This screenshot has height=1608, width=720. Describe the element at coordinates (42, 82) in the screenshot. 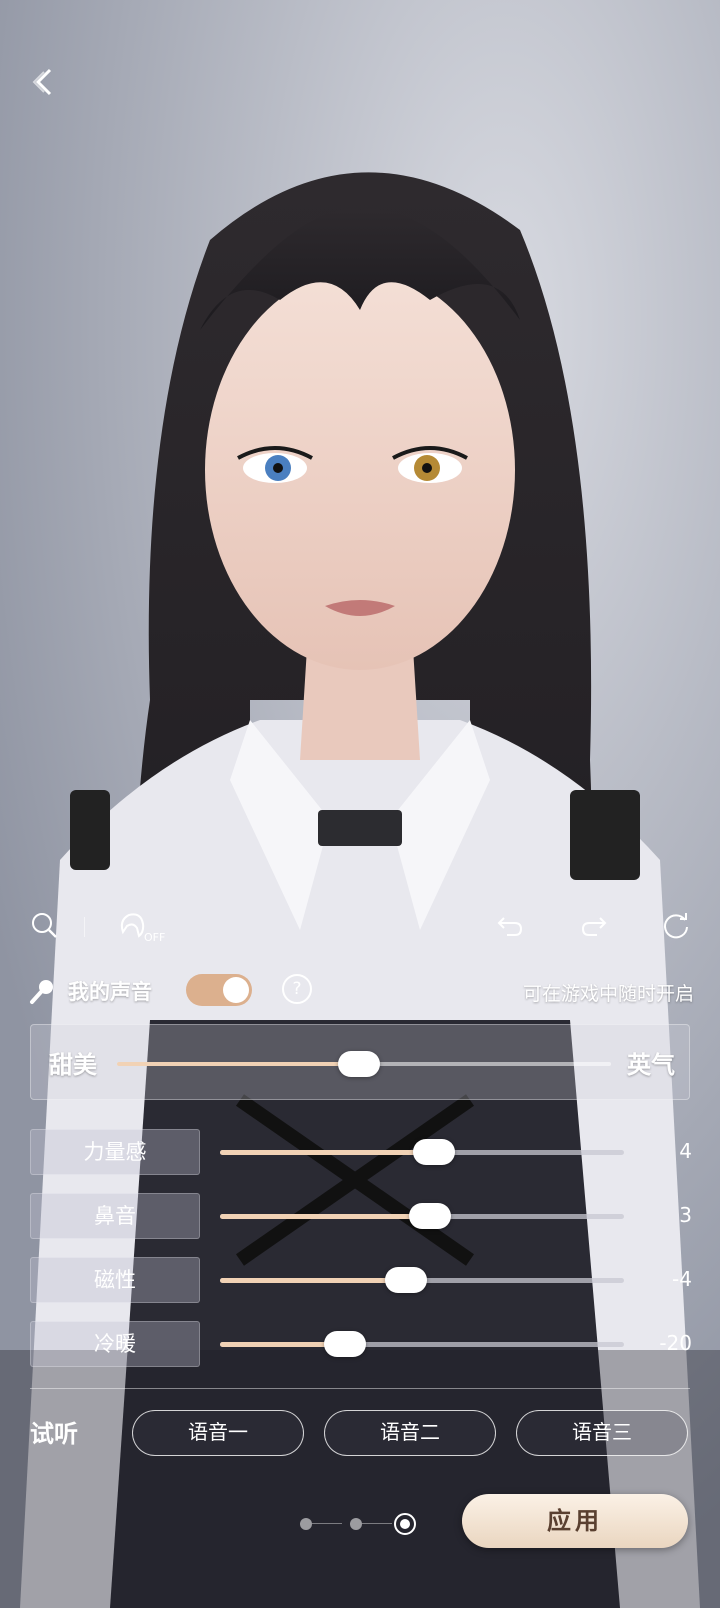

I see `chevron-left-icon` at that location.